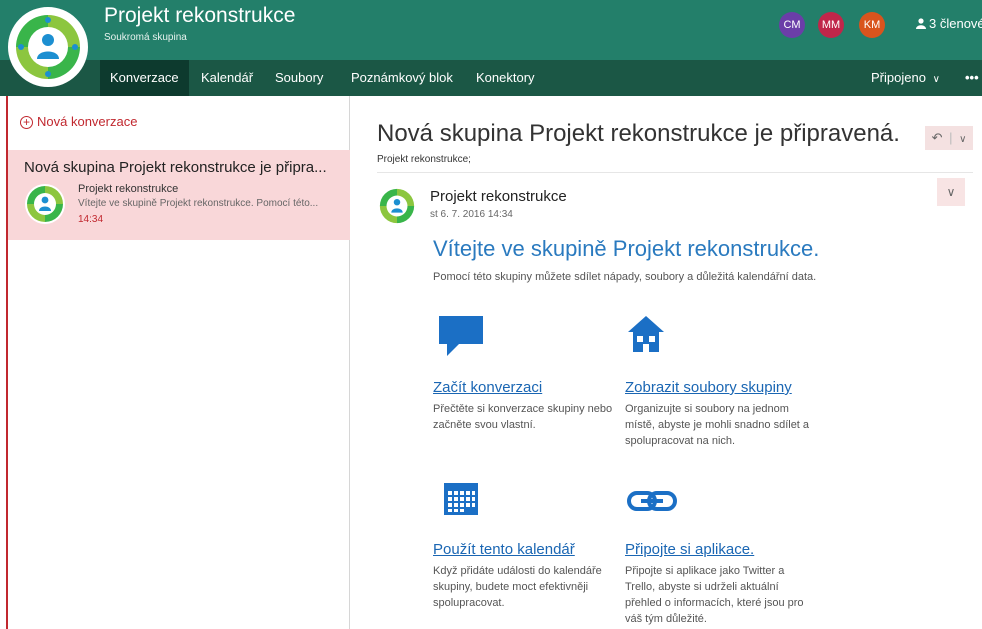 The width and height of the screenshot is (982, 629). I want to click on group-title: Projekt rekonstrukce, so click(199, 16).